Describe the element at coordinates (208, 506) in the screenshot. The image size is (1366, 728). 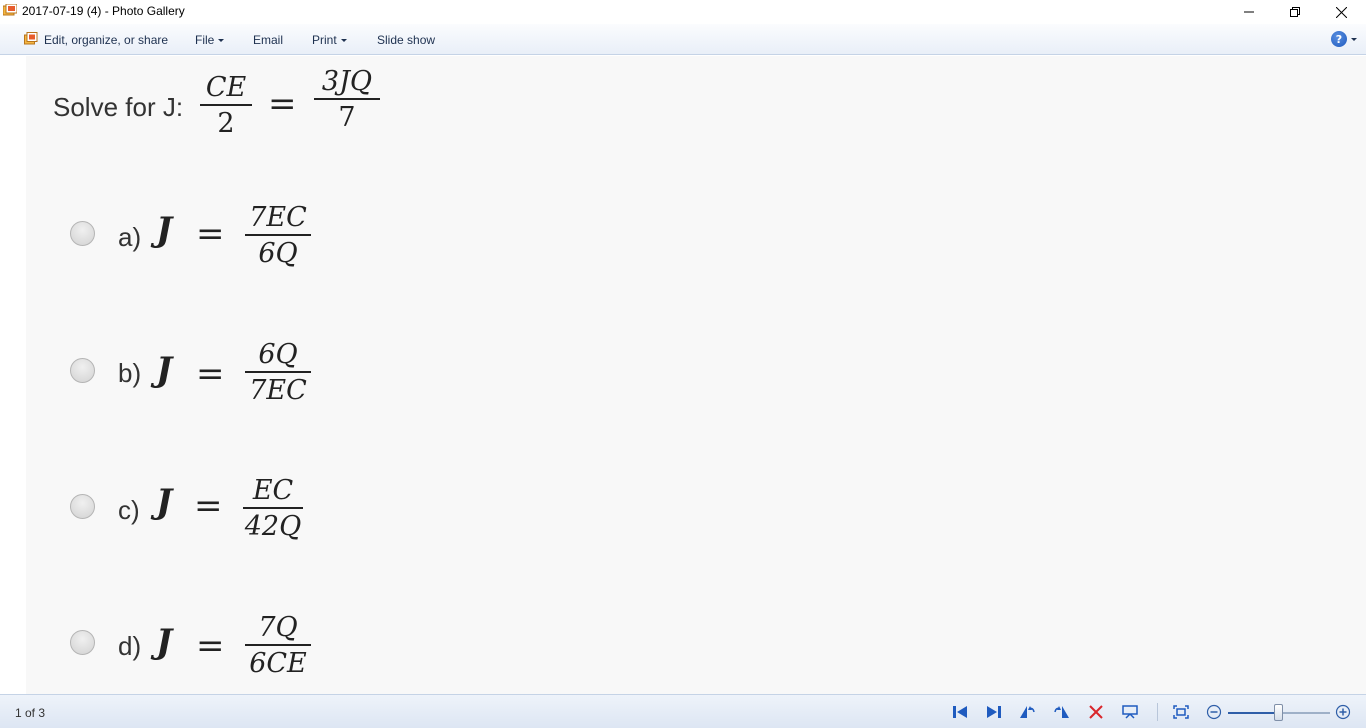
I see `option-c-equals: =` at that location.